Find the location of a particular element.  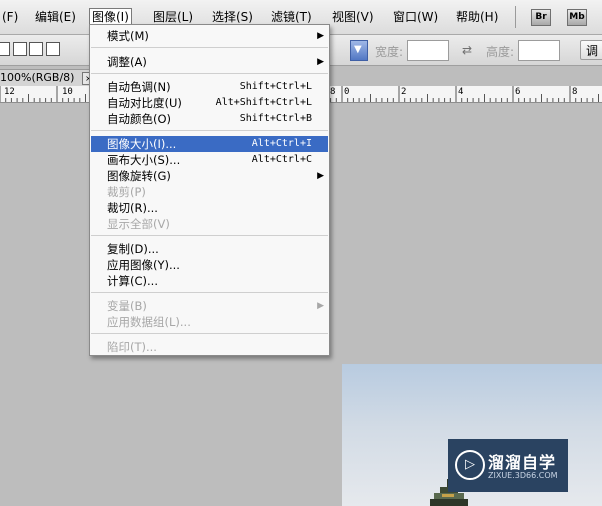

menu-edit: 编辑(E) is located at coordinates (55, 17).